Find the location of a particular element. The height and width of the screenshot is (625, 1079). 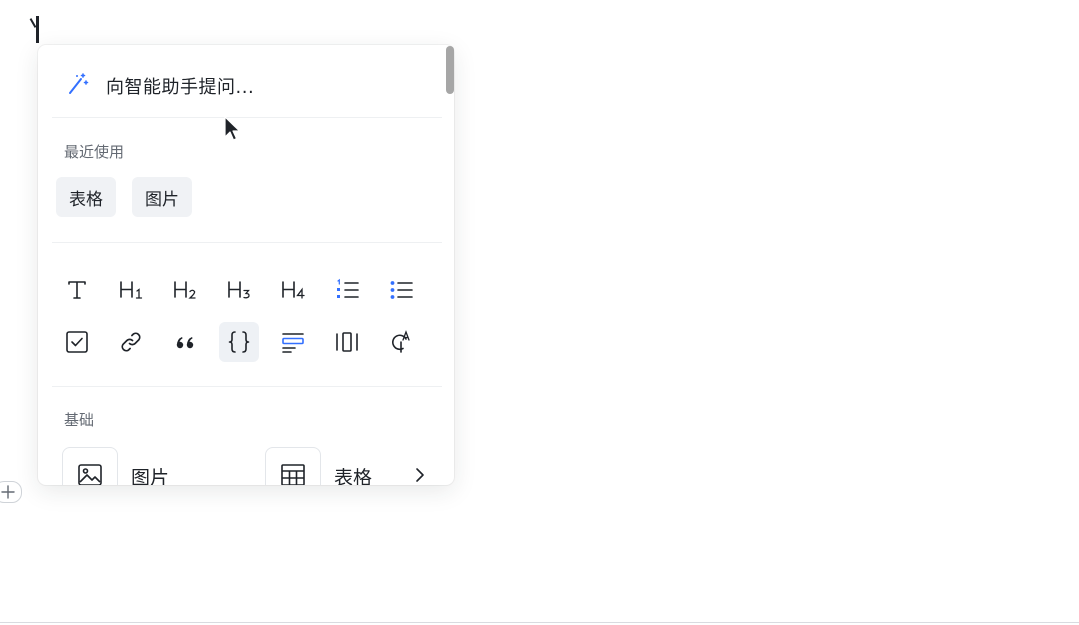

magic-wand-icon is located at coordinates (78, 86).